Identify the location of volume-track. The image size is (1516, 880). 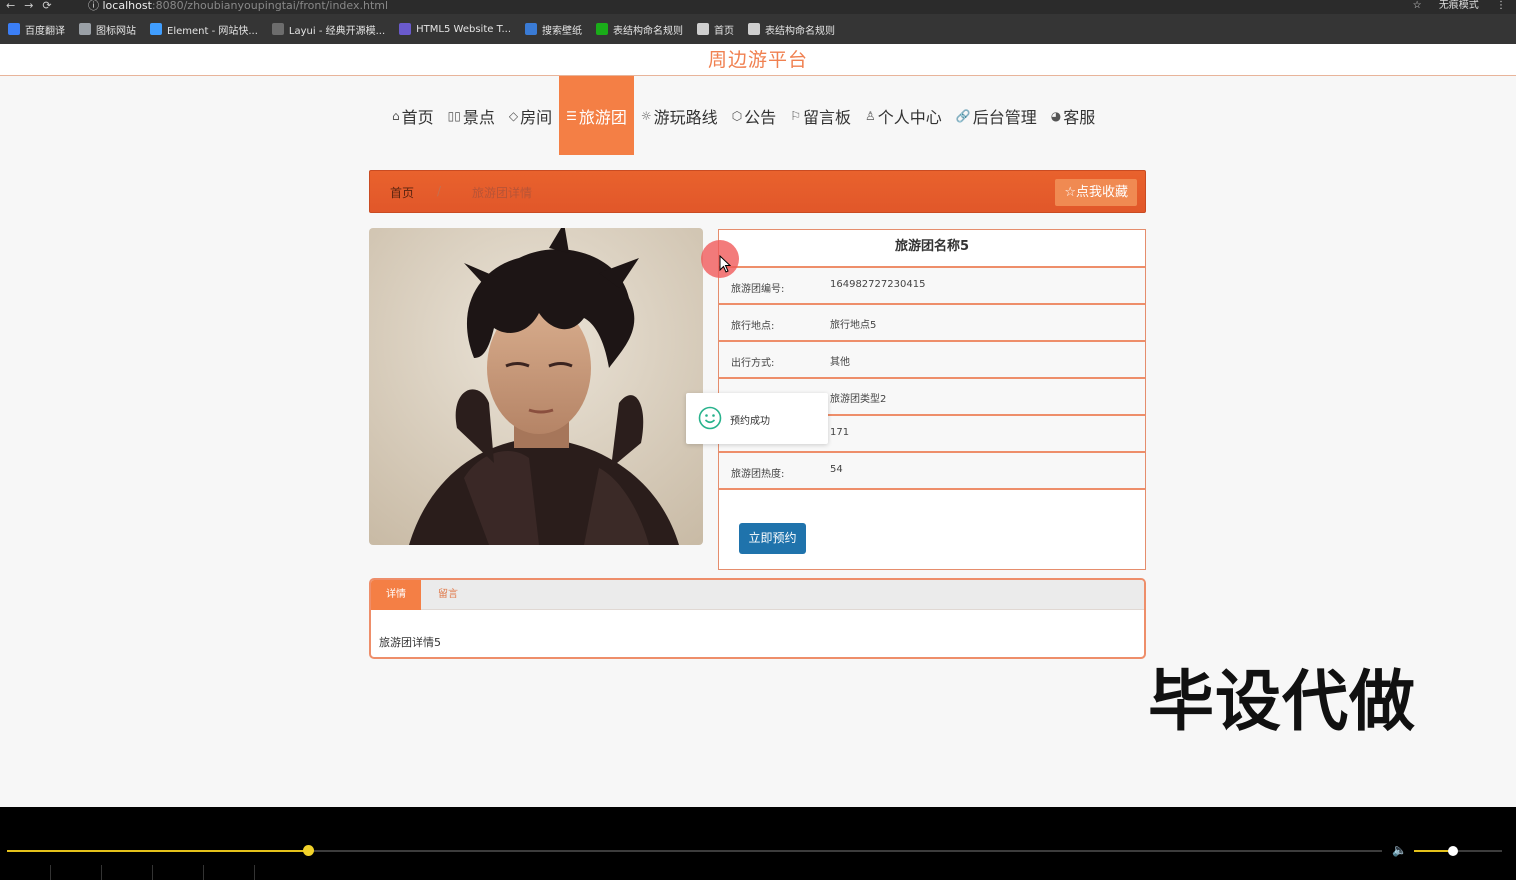
(1458, 851).